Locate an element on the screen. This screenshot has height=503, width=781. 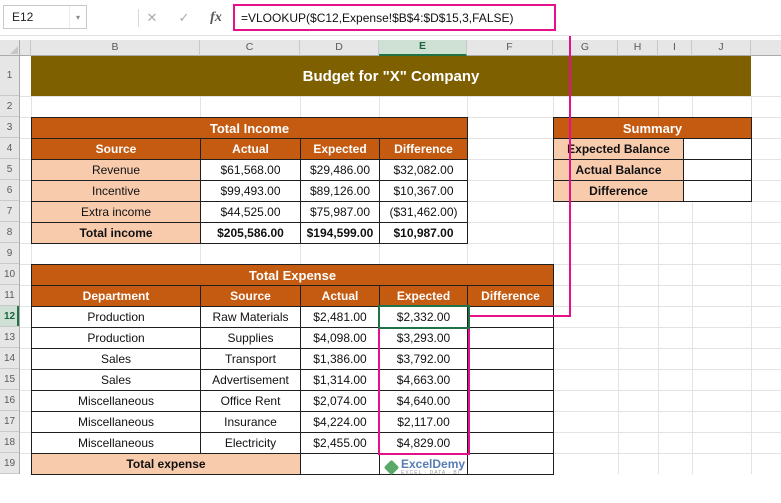
column-header-A is located at coordinates (25, 48).